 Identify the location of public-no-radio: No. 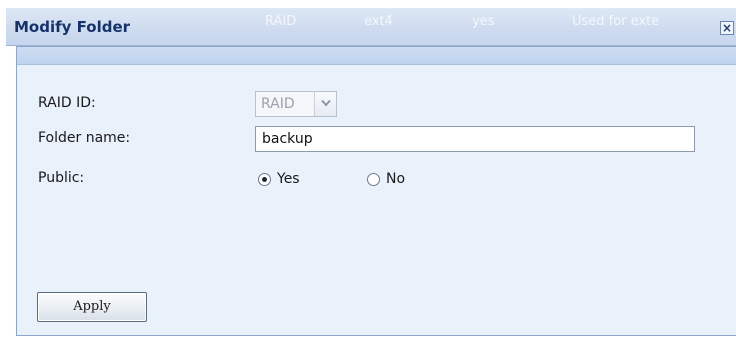
(386, 179).